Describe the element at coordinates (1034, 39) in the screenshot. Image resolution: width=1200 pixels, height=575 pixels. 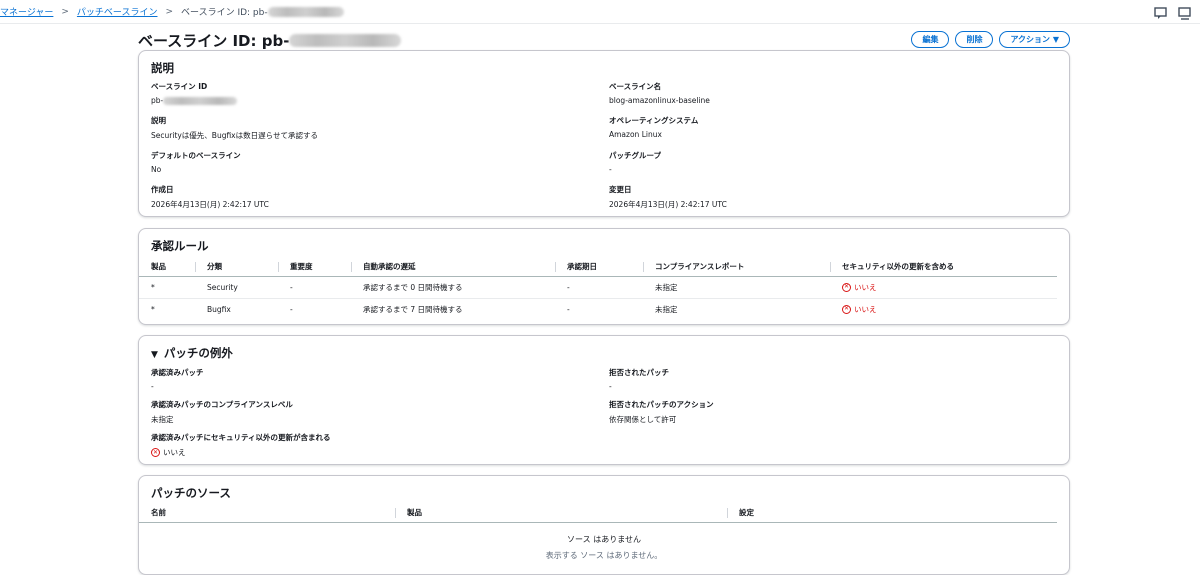
I see `actions-dropdown-button: アクション ▼` at that location.